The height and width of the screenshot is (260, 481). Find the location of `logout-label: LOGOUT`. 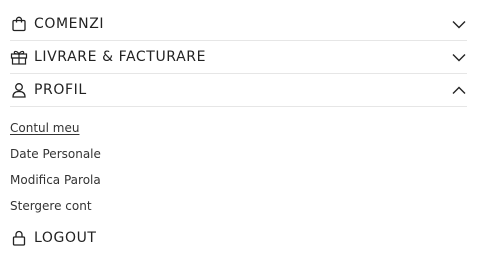

logout-label: LOGOUT is located at coordinates (65, 238).